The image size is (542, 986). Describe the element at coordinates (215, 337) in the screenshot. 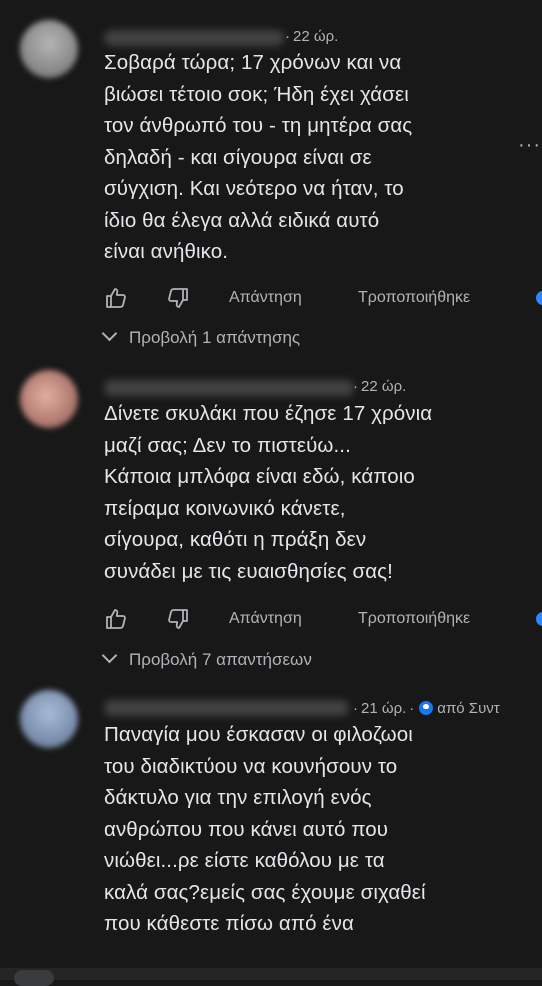

I see `view-replies-label: Προβολή 1 απάντησης` at that location.